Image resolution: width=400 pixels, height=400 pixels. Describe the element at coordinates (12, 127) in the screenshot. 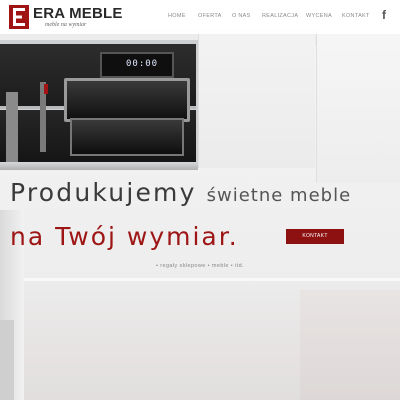

I see `cabinet-handle` at that location.